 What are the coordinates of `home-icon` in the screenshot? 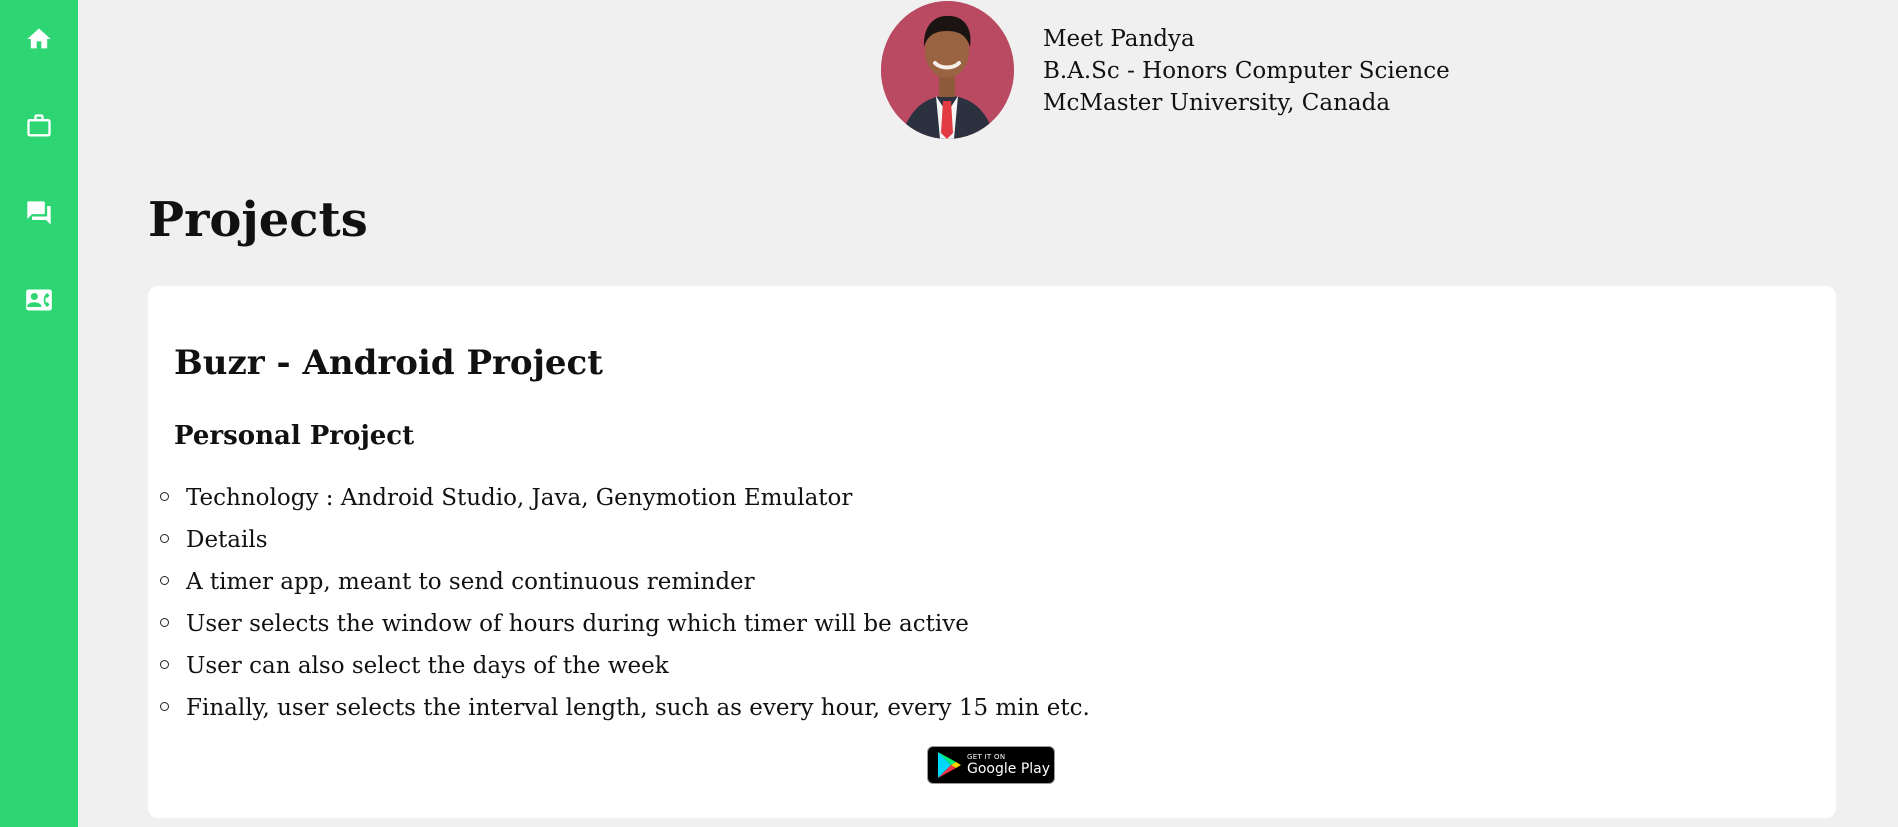 It's located at (39, 38).